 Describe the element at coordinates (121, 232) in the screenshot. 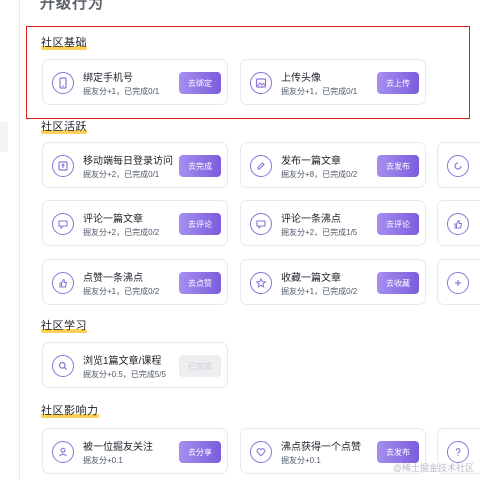

I see `task-progress: 掘友分+2，已完成0/2` at that location.